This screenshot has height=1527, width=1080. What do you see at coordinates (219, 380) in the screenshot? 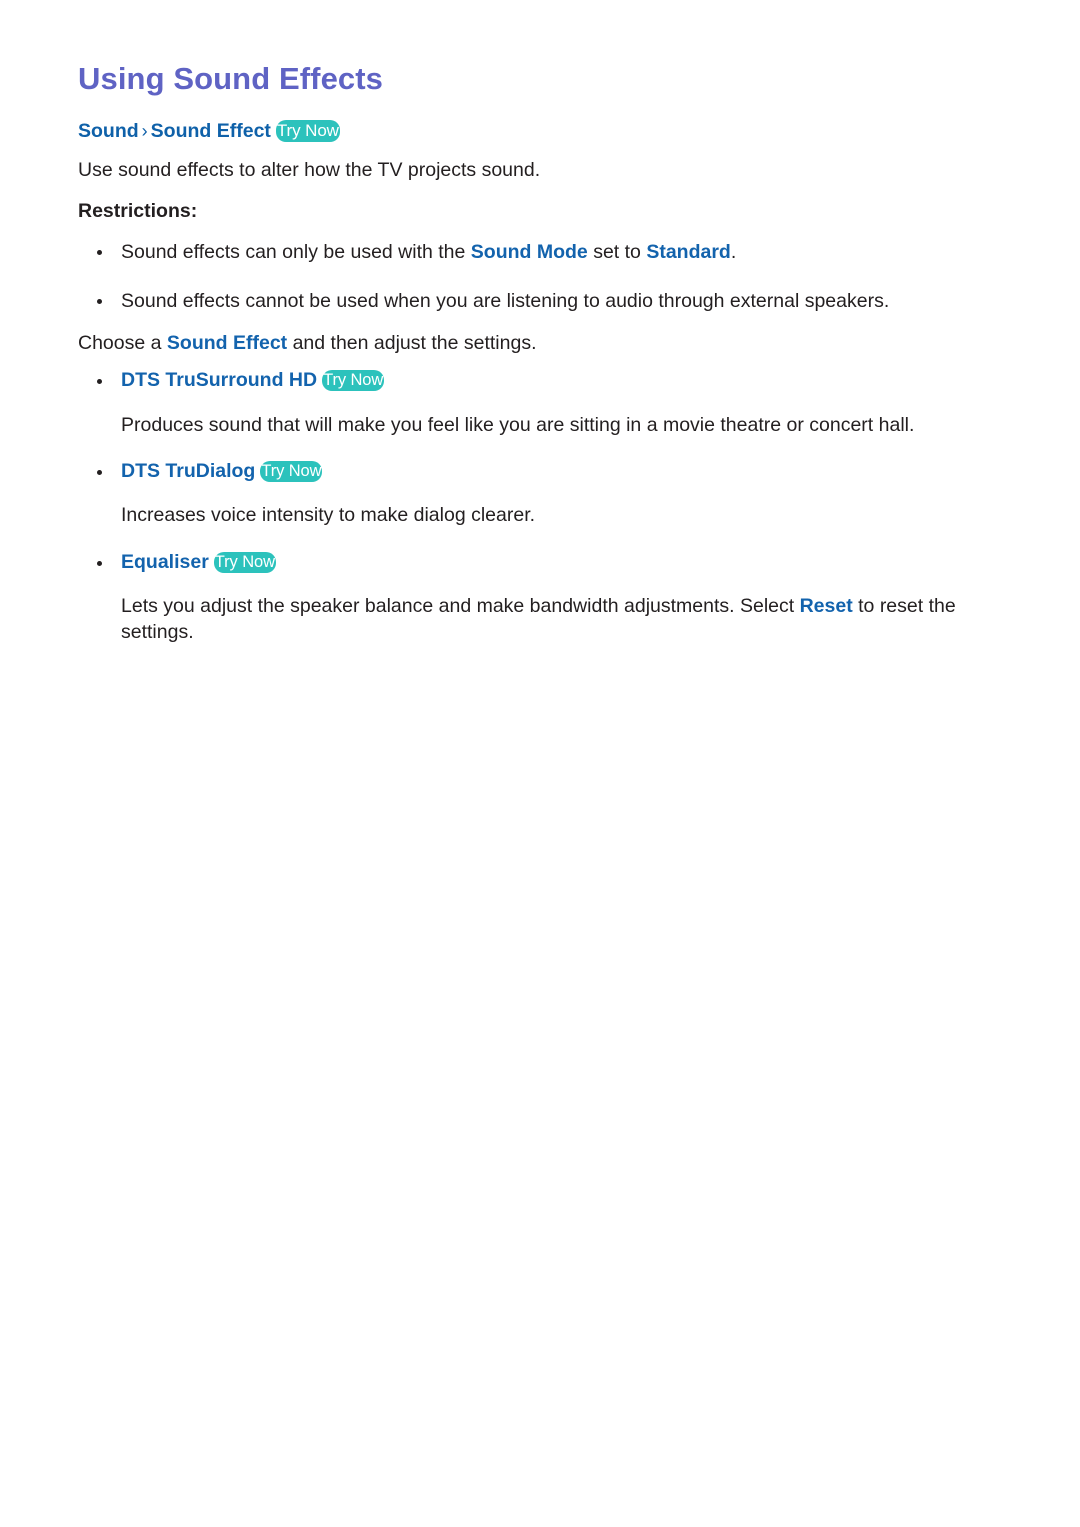
I see `option-name: DTS TruSurround HD` at bounding box center [219, 380].